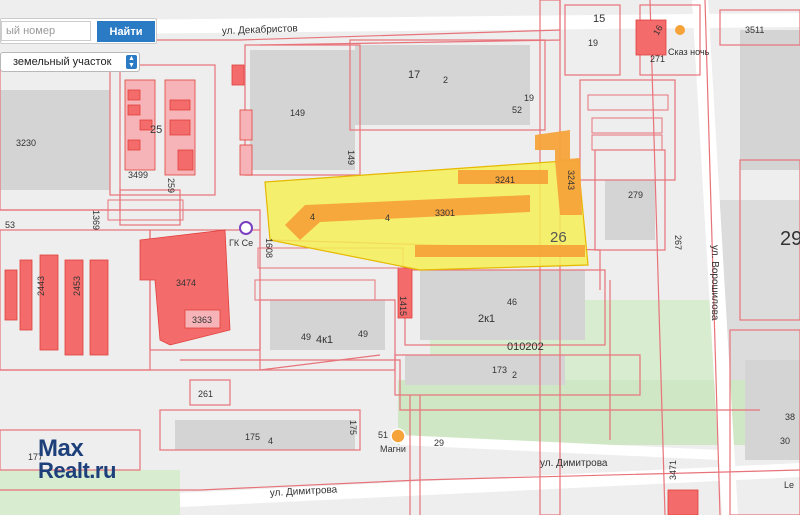 This screenshot has height=515, width=800. Describe the element at coordinates (126, 31) in the screenshot. I see `find-button: Найти` at that location.